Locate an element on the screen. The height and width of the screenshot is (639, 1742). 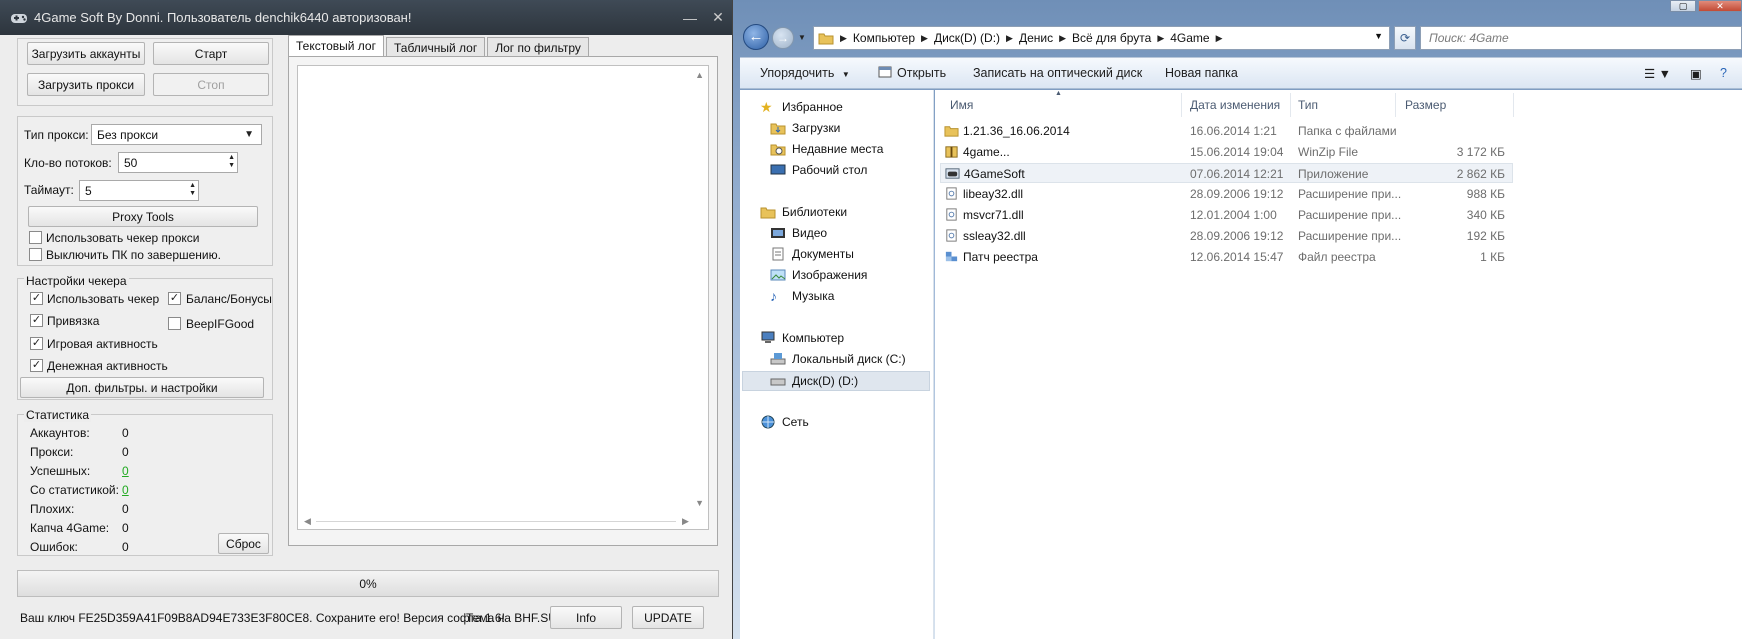
nav-disk-d: Диск(D) (D:) is located at coordinates (836, 381).